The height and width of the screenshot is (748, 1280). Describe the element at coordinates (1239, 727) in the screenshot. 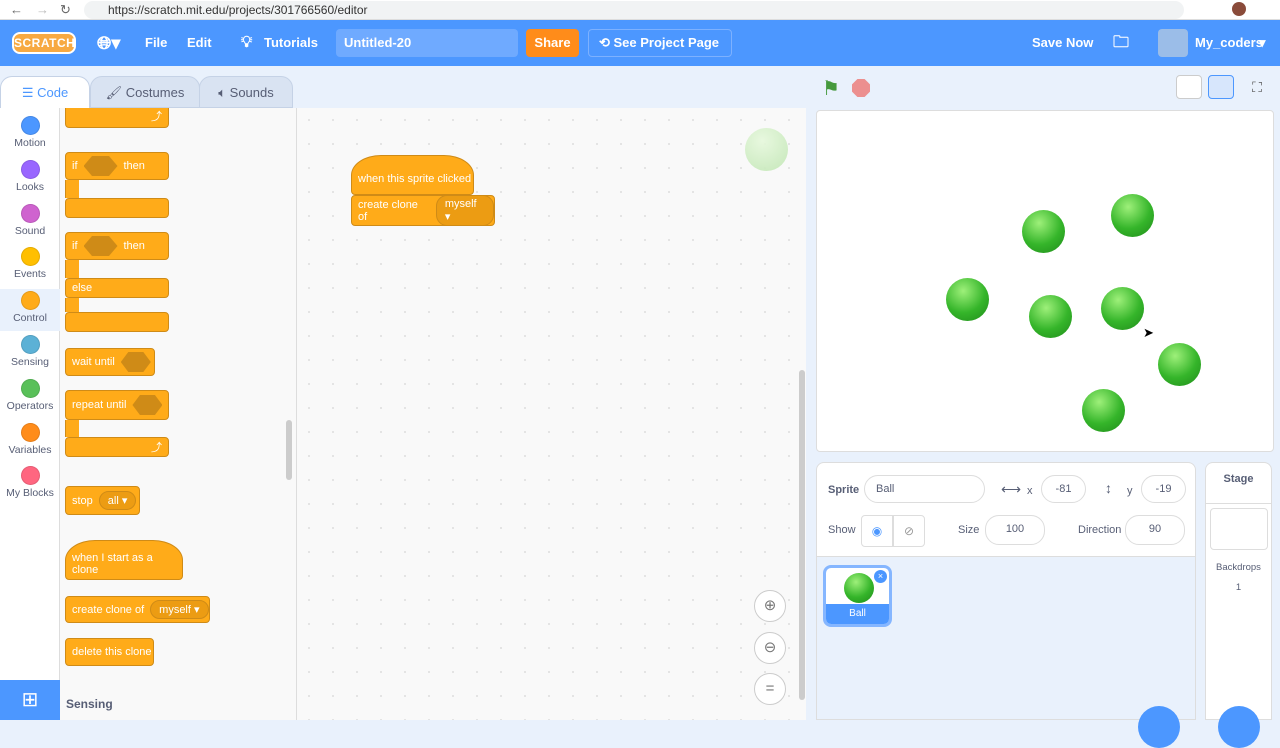

I see `add-backdrop-button` at that location.